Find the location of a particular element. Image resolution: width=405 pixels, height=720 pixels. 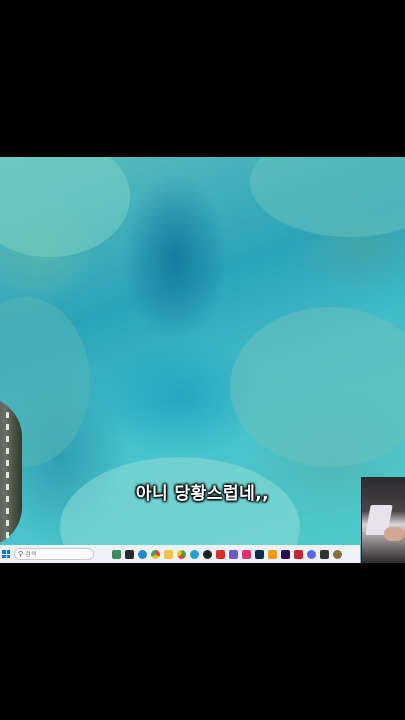

search-input is located at coordinates (54, 554).